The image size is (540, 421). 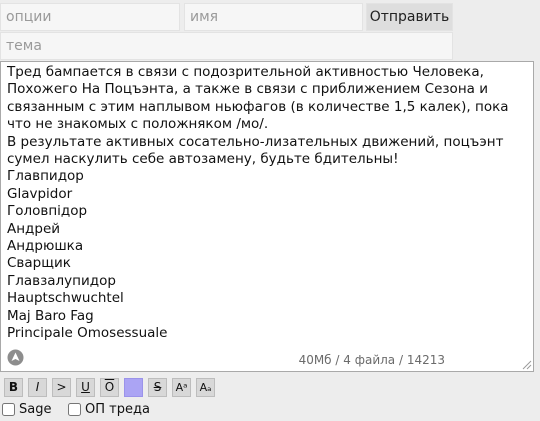 I want to click on sage-checkbox, so click(x=8, y=409).